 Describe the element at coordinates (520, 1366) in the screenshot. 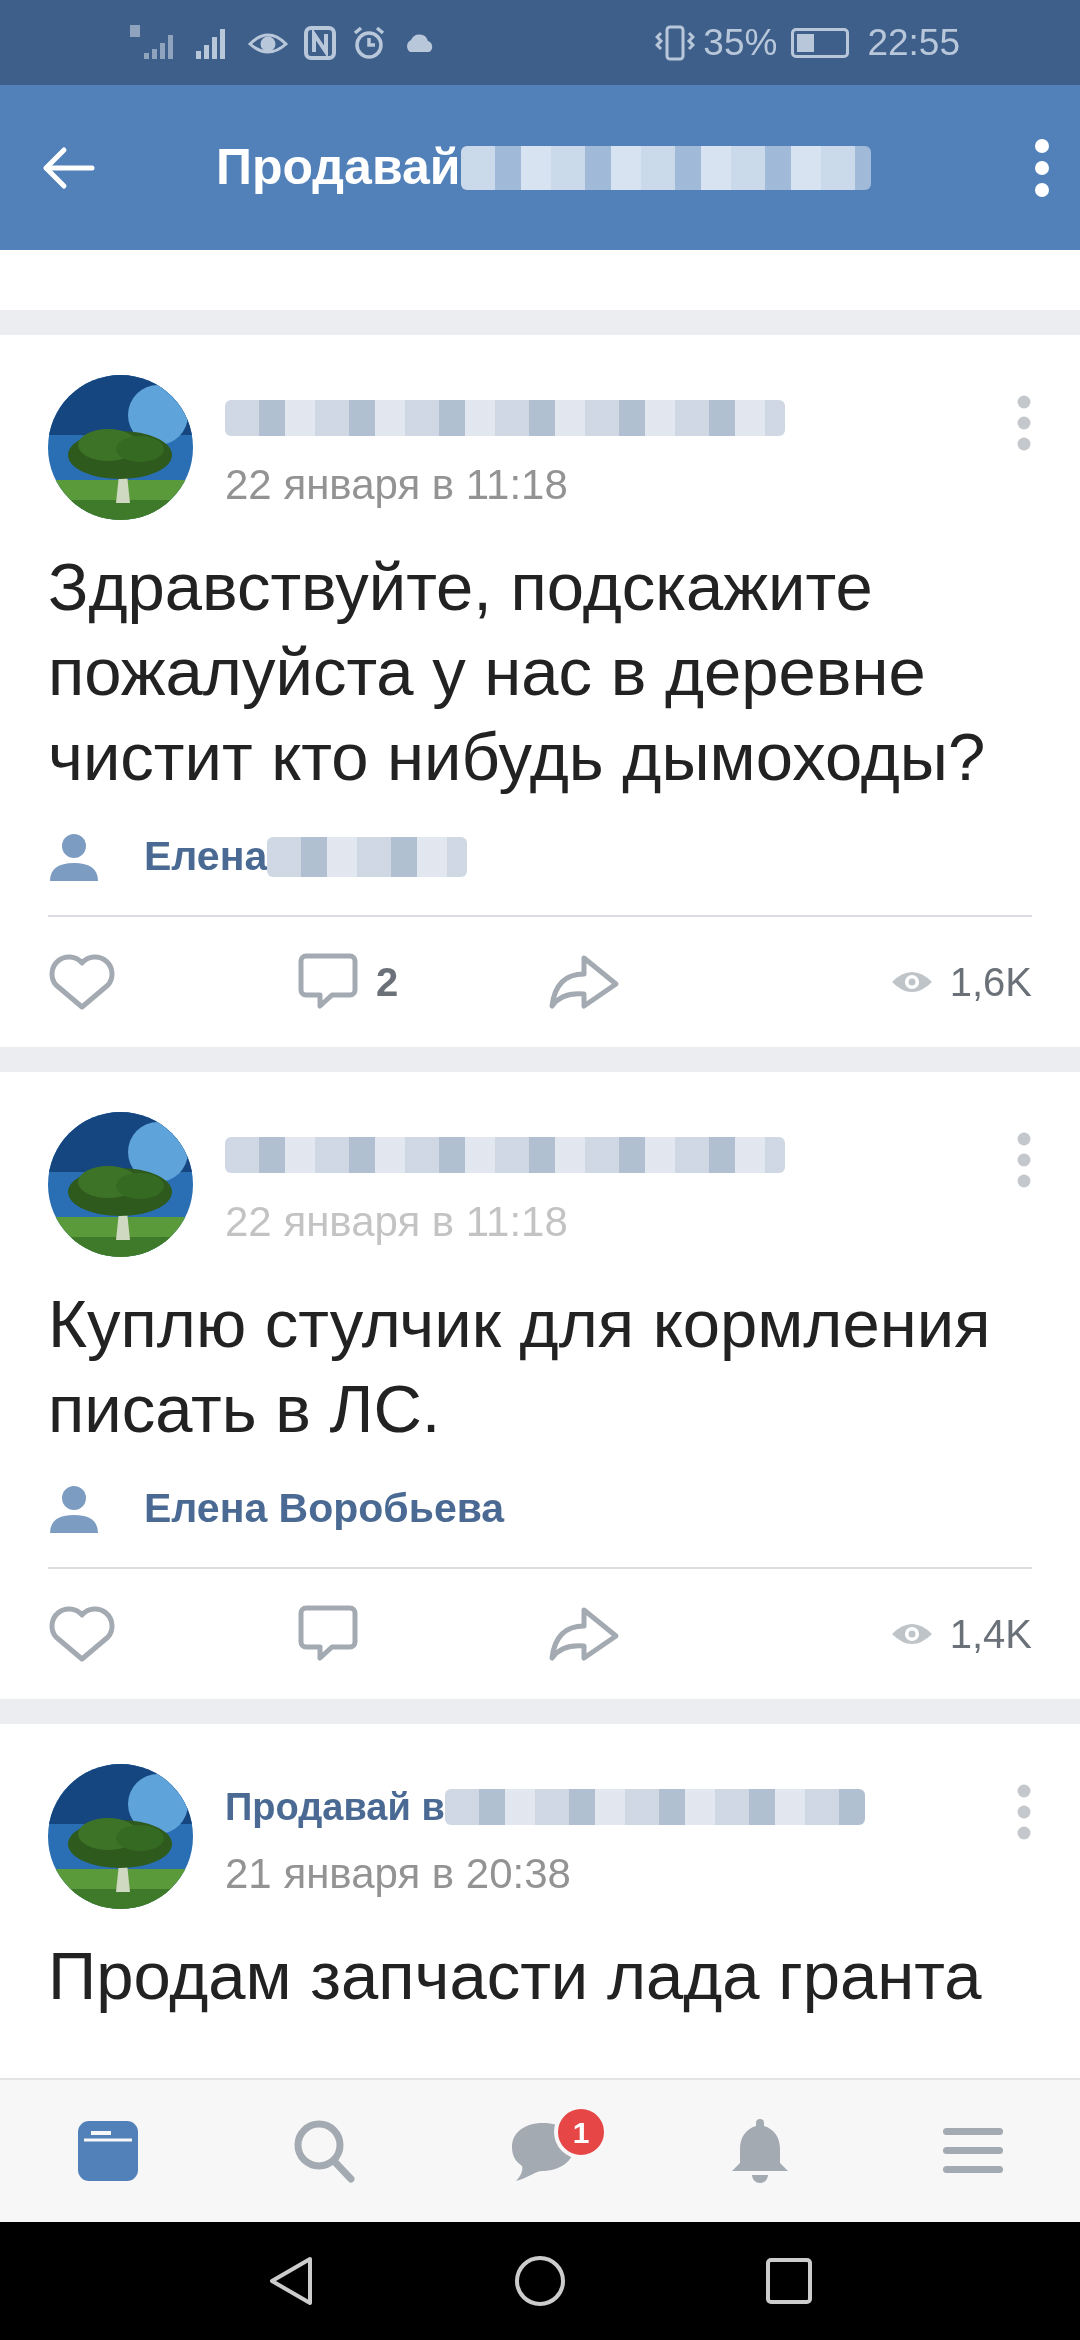

I see `post-text: Куплю стулчик для кормления писать в ЛС.` at that location.